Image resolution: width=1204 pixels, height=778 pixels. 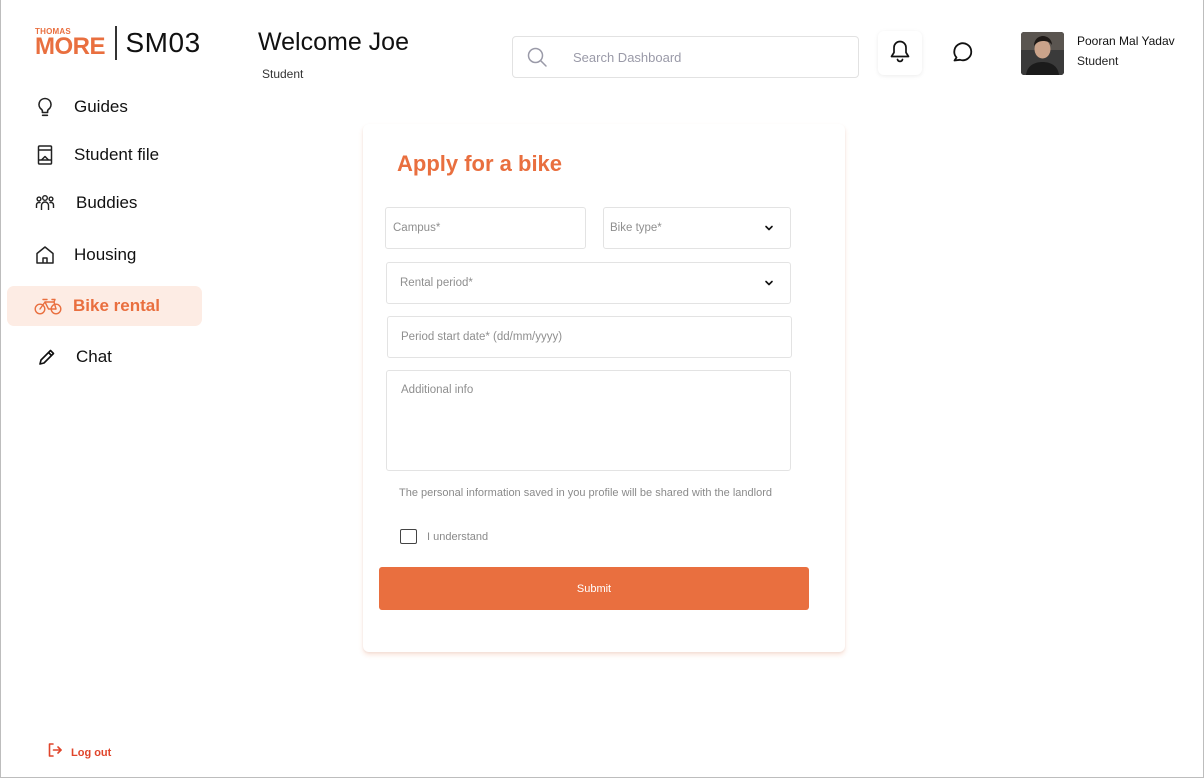 I want to click on sidebar-item-housing: Housing, so click(x=104, y=255).